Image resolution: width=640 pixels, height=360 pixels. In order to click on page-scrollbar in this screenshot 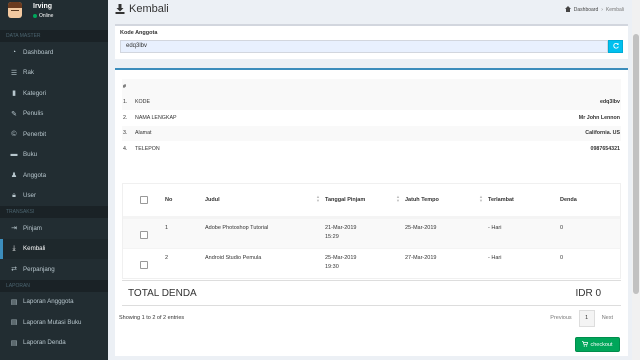, I will do `click(636, 180)`.